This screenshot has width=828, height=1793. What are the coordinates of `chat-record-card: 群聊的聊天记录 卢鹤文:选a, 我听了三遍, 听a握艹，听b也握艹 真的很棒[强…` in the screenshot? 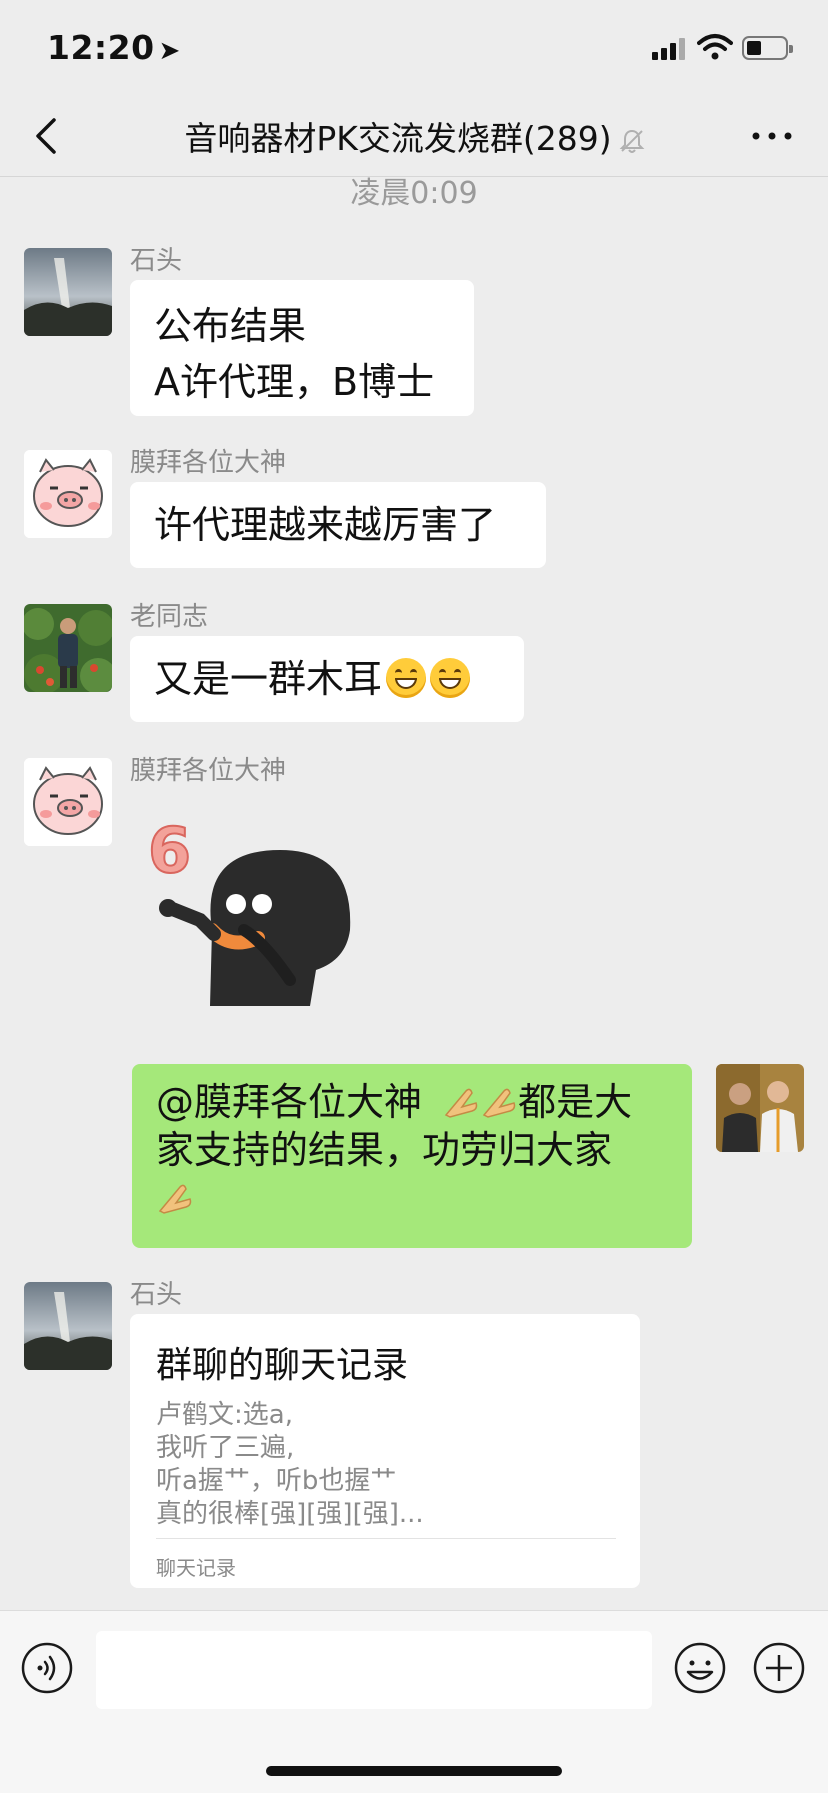 It's located at (385, 1451).